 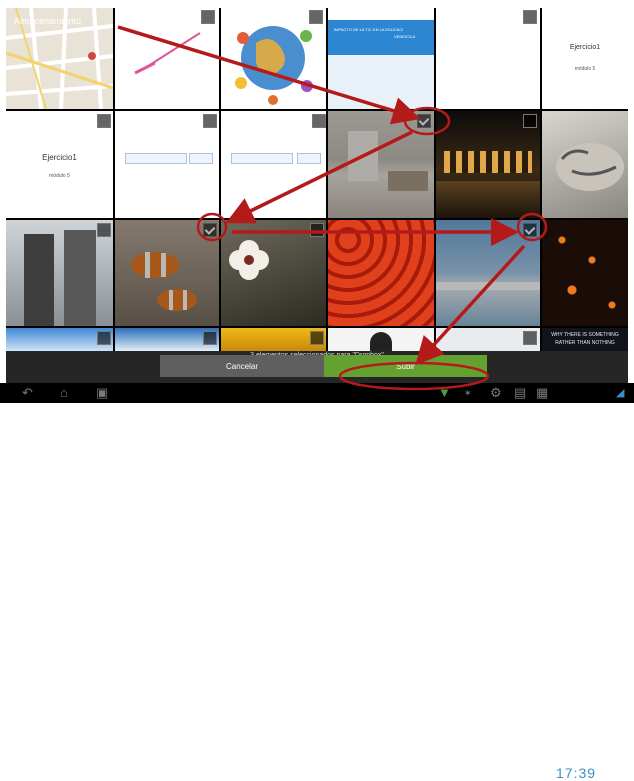 I want to click on arrow-to-first-selection, so click(x=269, y=75).